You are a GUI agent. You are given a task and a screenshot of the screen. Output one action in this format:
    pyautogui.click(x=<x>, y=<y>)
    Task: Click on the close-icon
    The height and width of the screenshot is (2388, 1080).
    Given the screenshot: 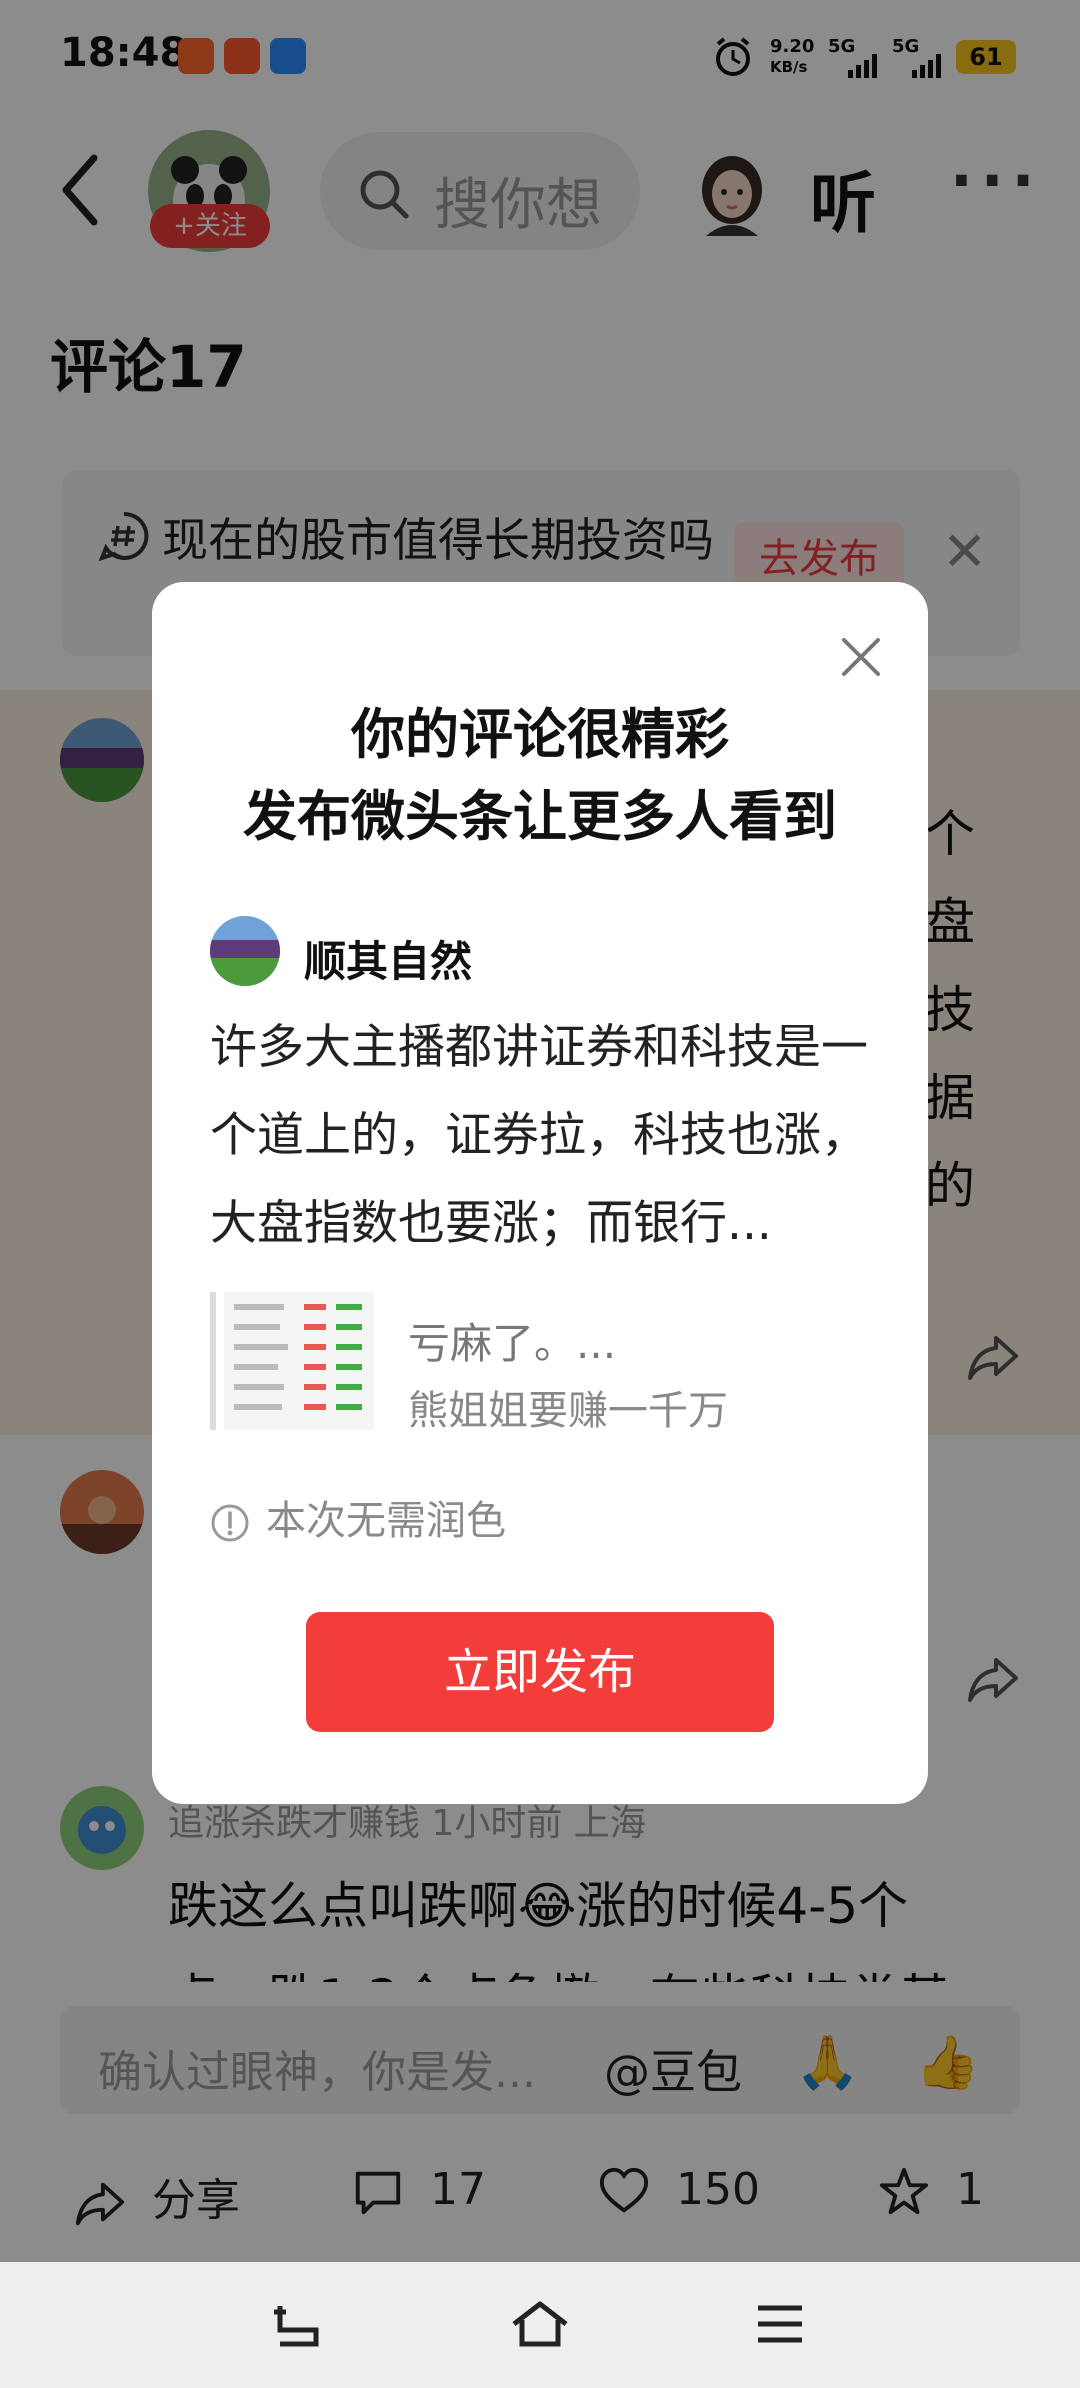 What is the action you would take?
    pyautogui.click(x=861, y=657)
    